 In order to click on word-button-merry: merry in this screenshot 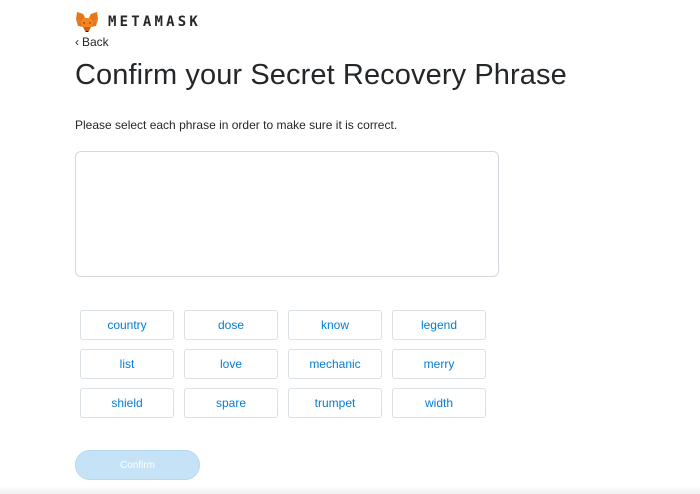, I will do `click(439, 364)`.